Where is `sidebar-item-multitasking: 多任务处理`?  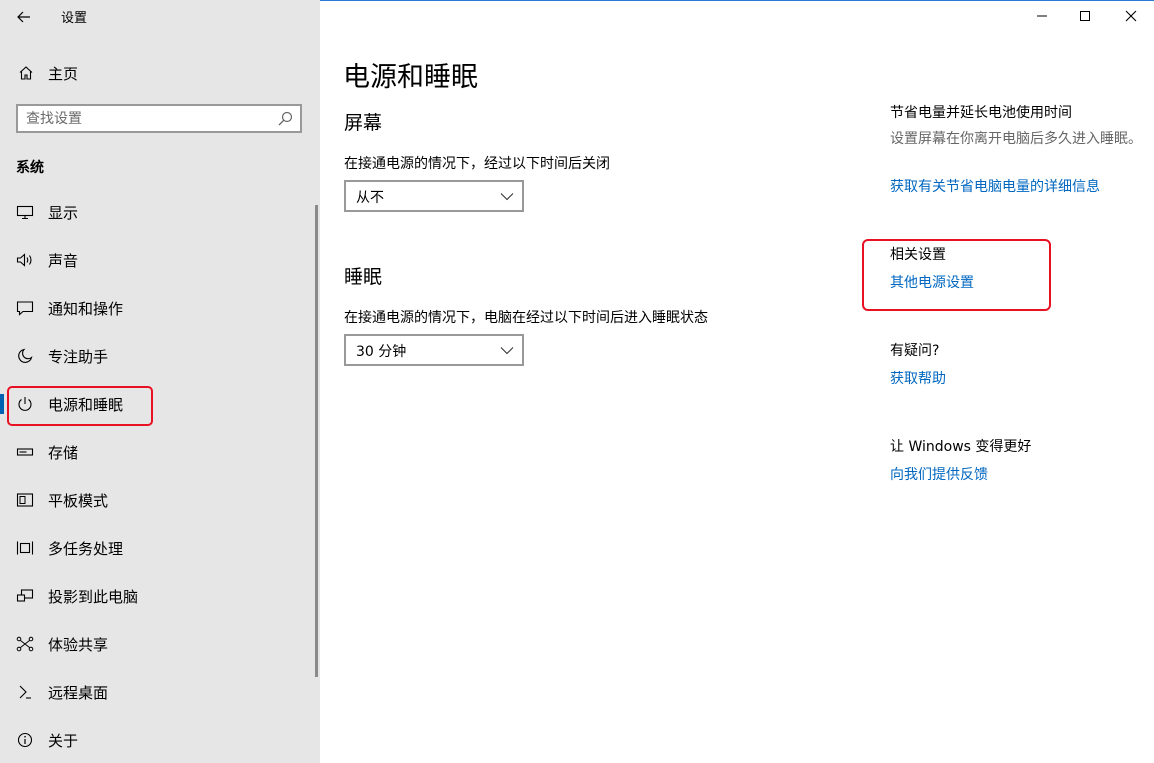
sidebar-item-multitasking: 多任务处理 is located at coordinates (158, 548).